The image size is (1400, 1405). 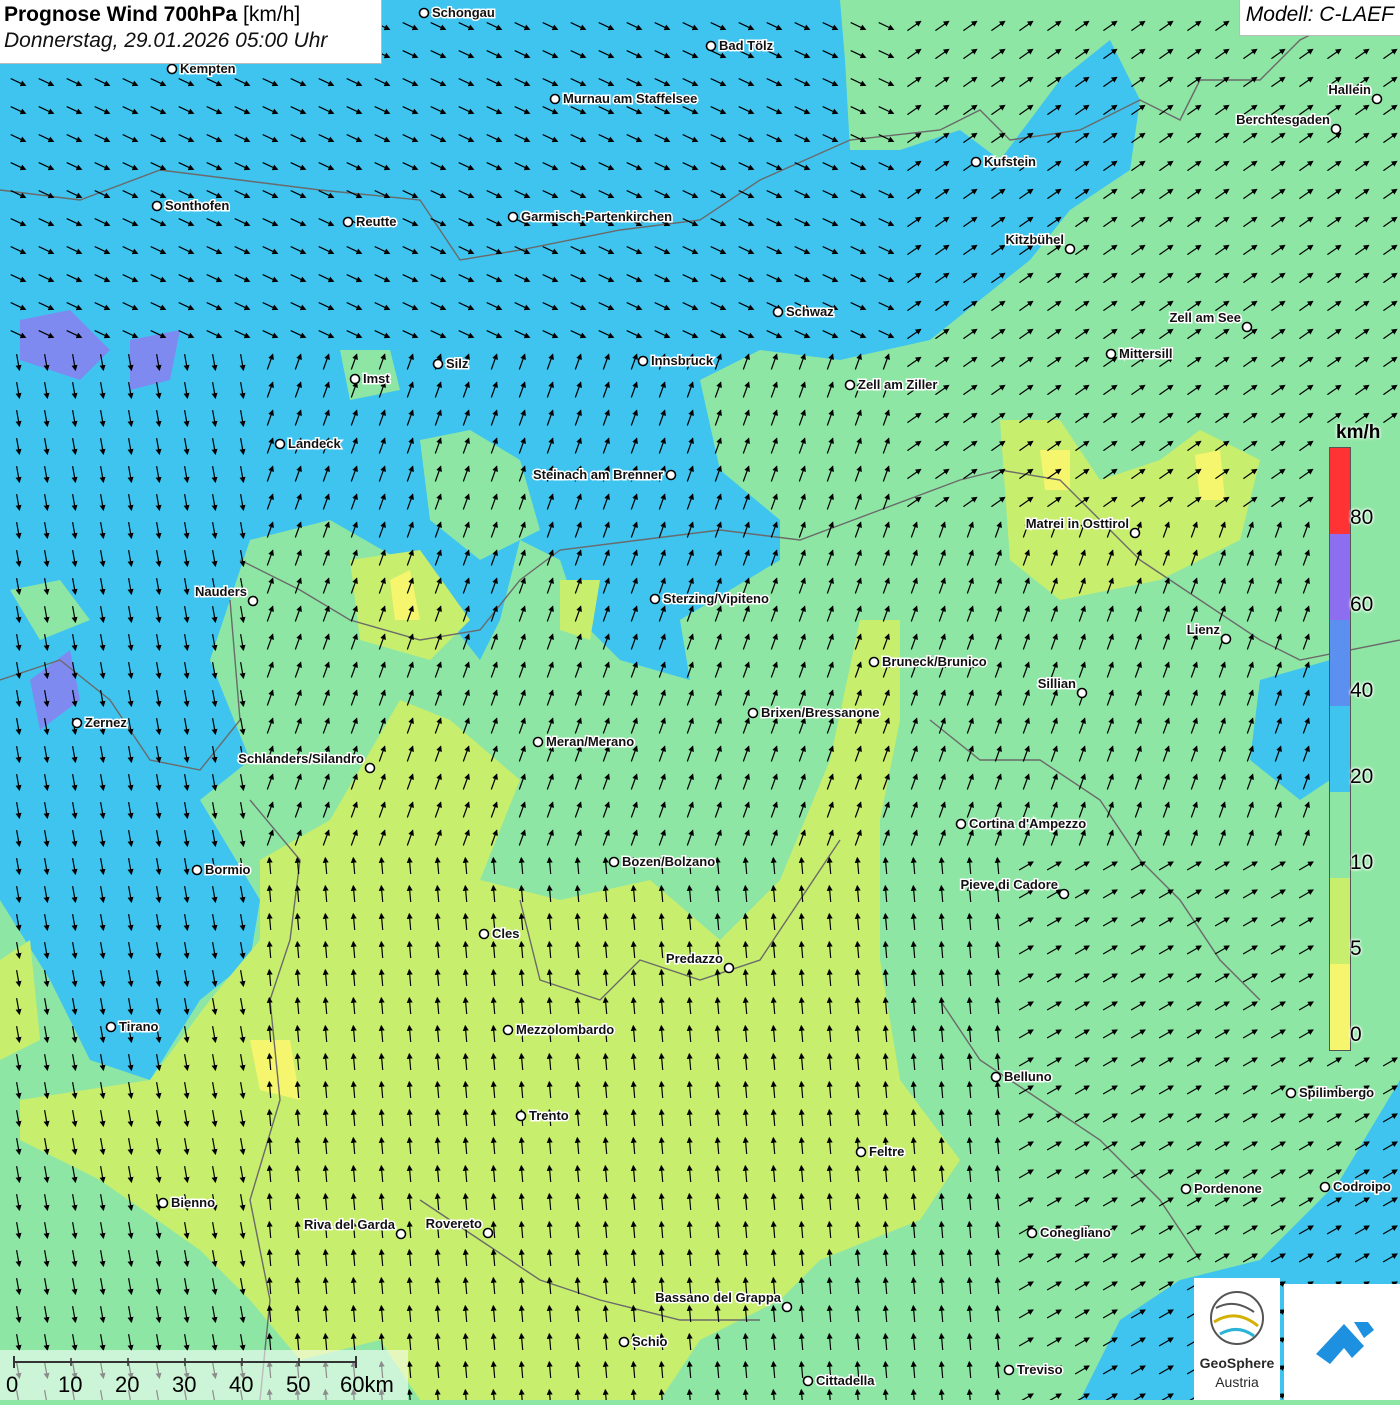 I want to click on title-bold: Prognose Wind 700hPa, so click(x=121, y=14).